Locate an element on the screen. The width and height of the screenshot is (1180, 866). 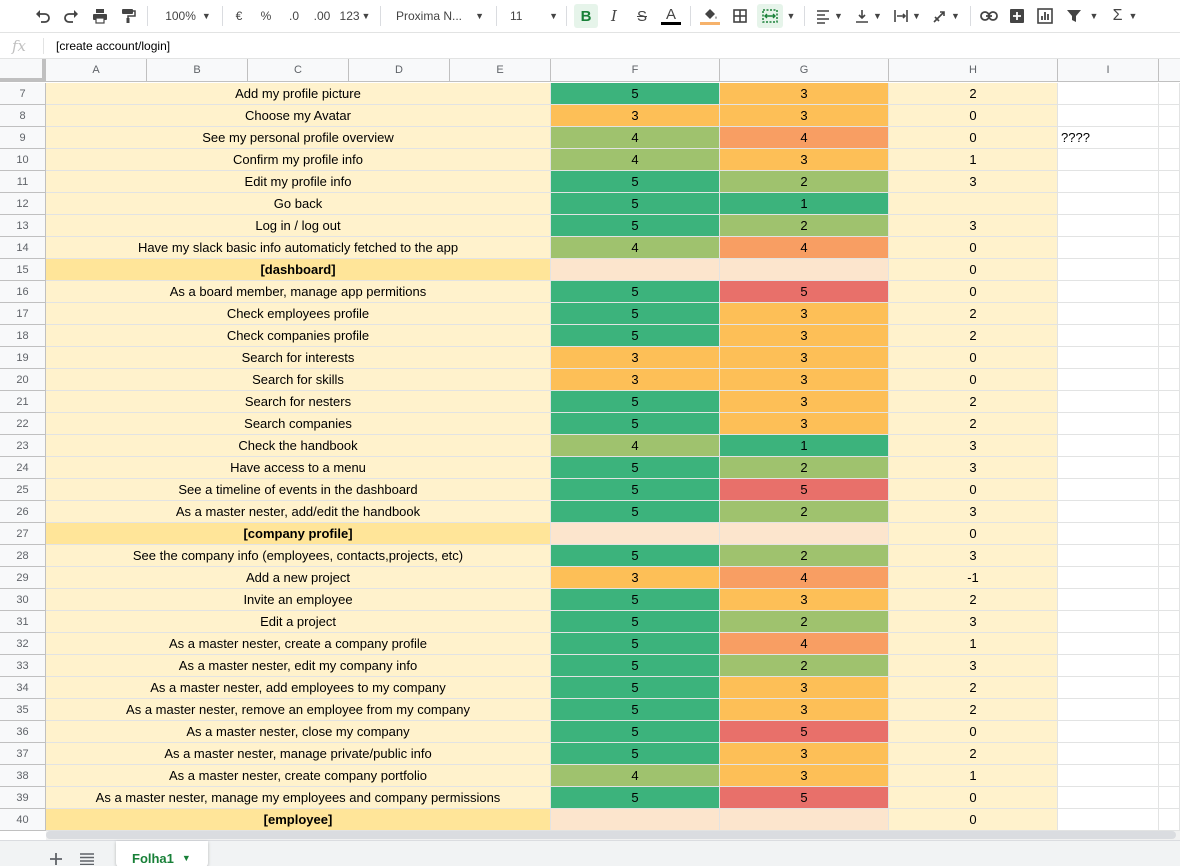
story-cell: Add my profile picture is located at coordinates (298, 94).